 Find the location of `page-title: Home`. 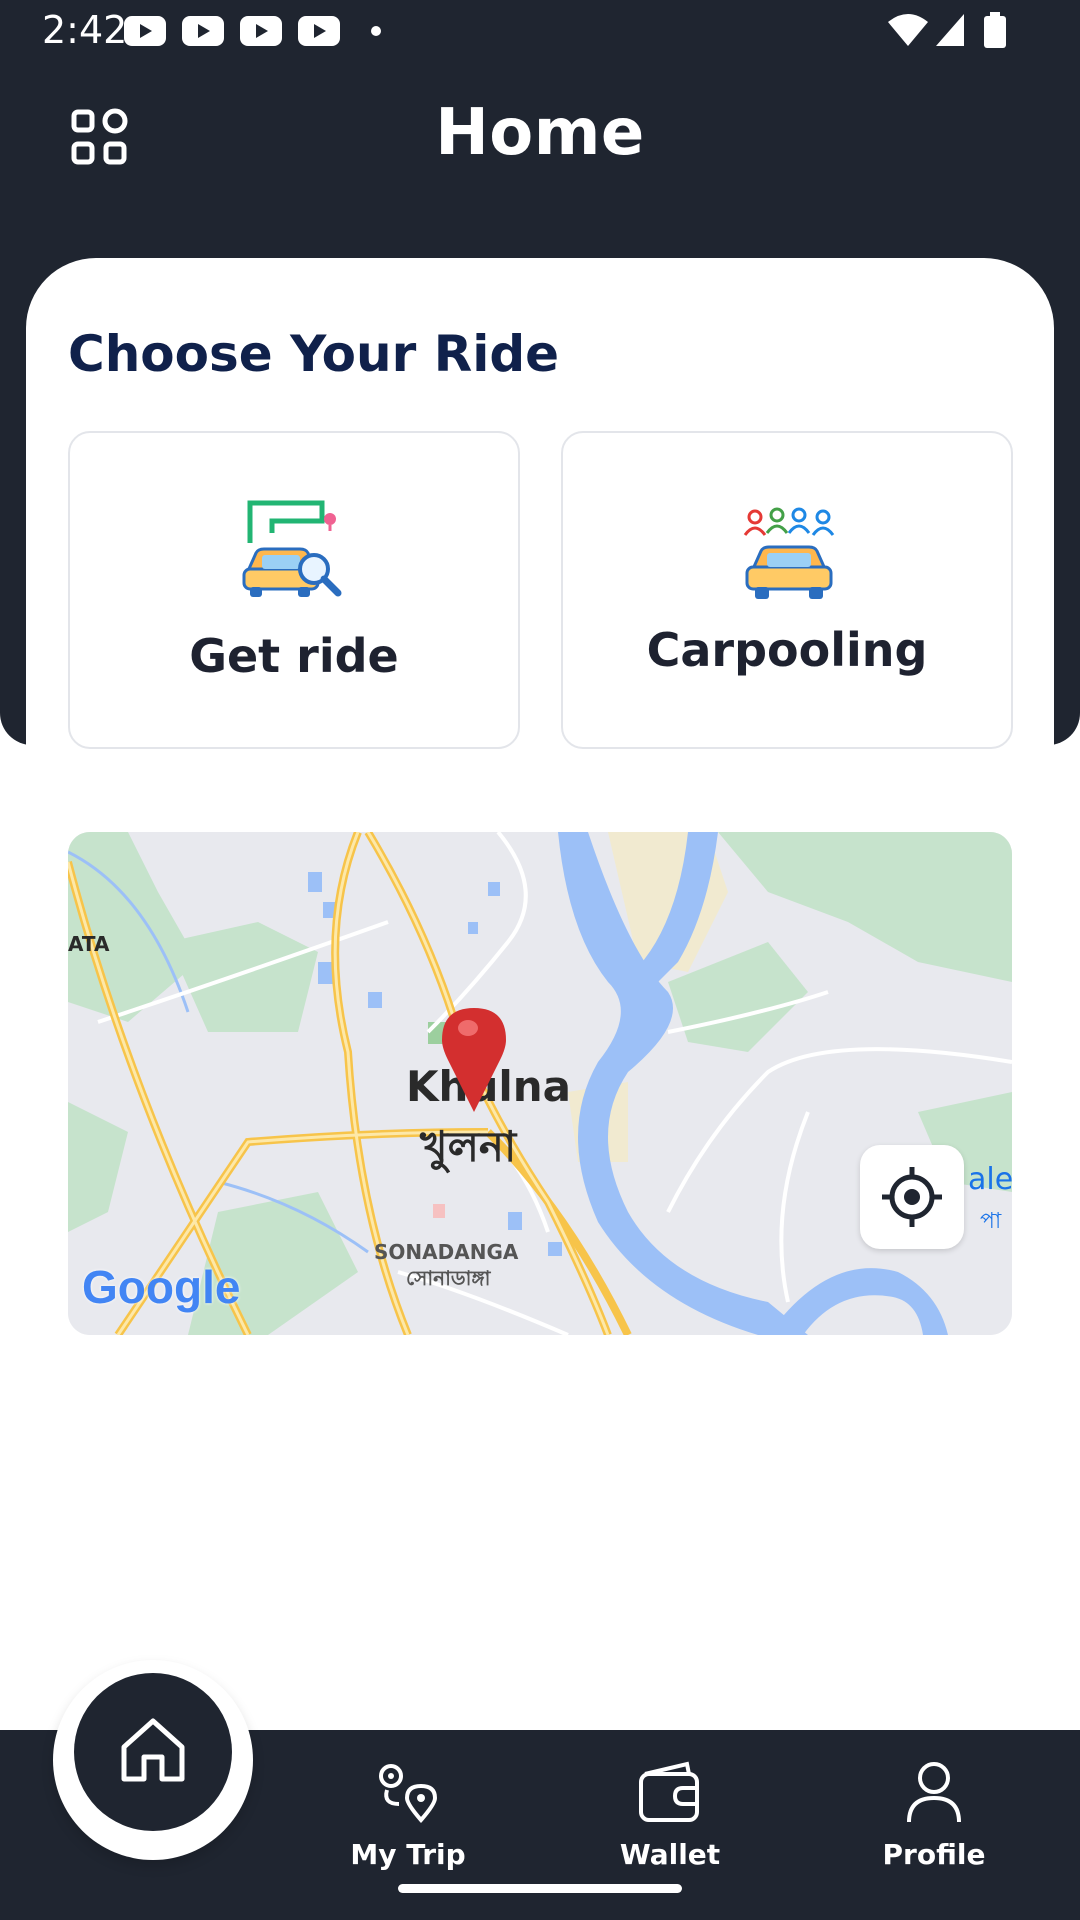

page-title: Home is located at coordinates (540, 133).